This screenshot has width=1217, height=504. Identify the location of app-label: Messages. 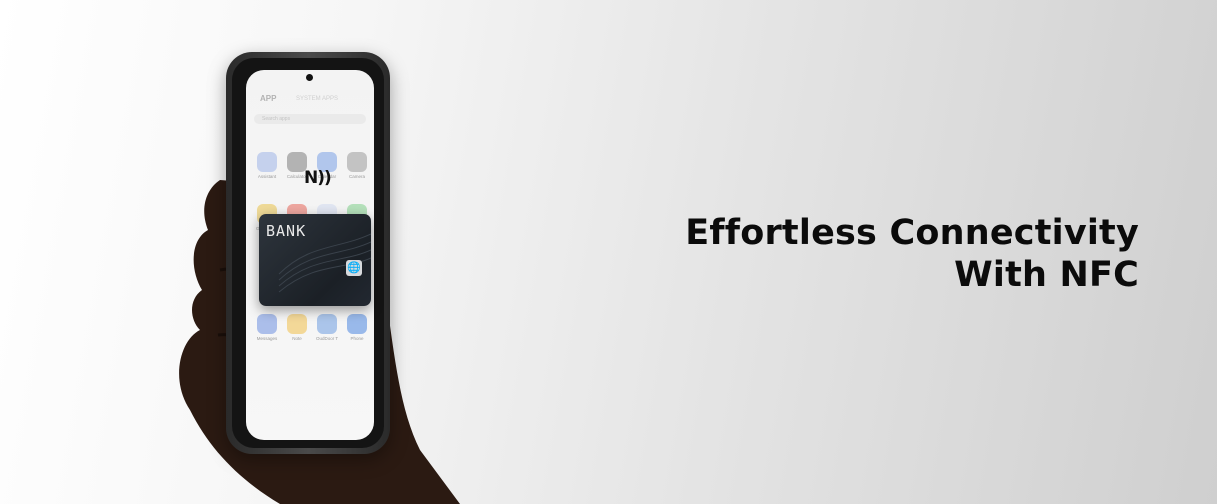
(267, 338).